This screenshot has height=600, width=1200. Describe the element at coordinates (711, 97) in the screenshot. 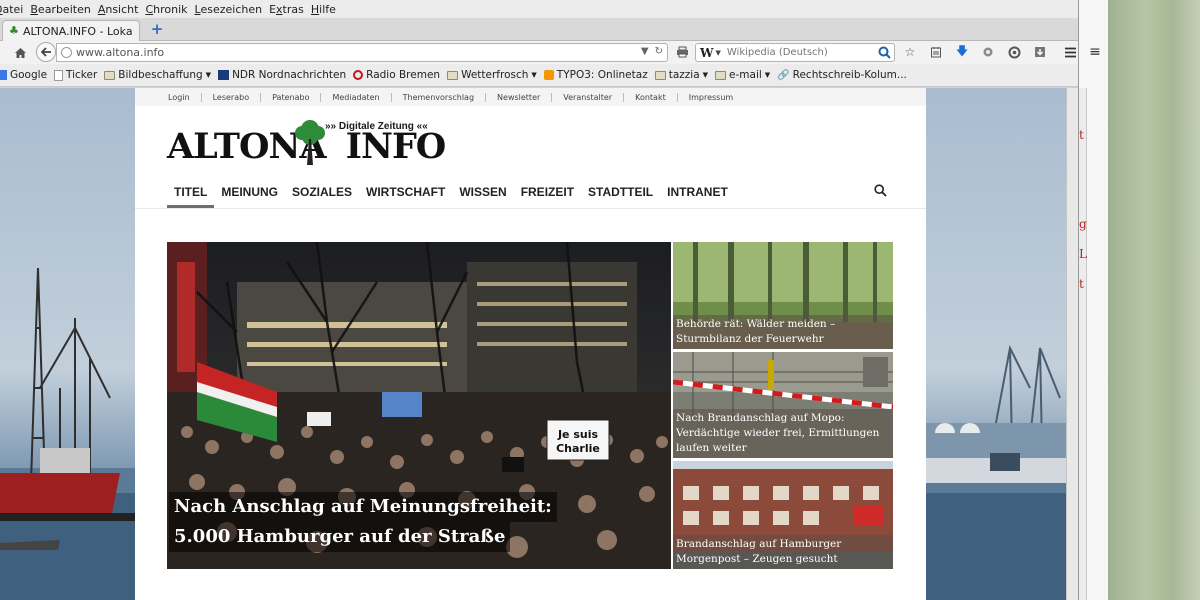

I see `topnav-link: Impressum` at that location.